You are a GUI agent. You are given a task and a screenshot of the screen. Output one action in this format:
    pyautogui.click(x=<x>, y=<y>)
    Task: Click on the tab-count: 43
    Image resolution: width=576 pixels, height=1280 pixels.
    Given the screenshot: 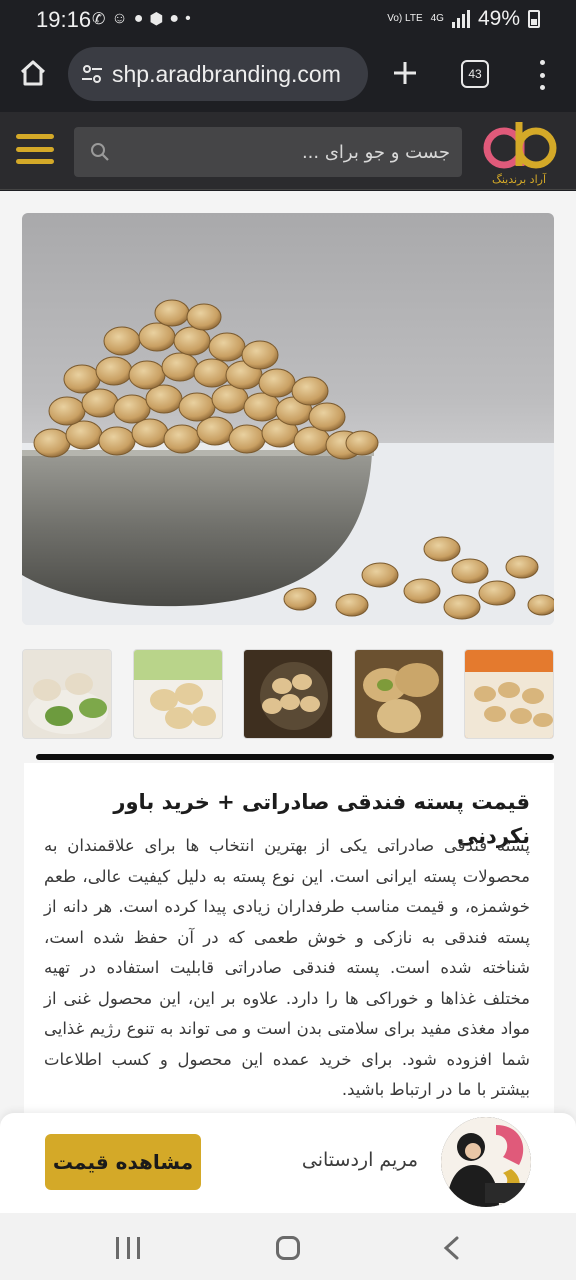 What is the action you would take?
    pyautogui.click(x=475, y=74)
    